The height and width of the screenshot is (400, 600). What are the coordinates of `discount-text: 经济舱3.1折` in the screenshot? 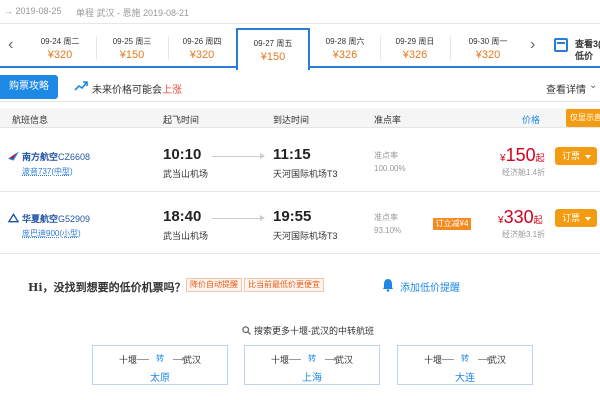 It's located at (524, 234).